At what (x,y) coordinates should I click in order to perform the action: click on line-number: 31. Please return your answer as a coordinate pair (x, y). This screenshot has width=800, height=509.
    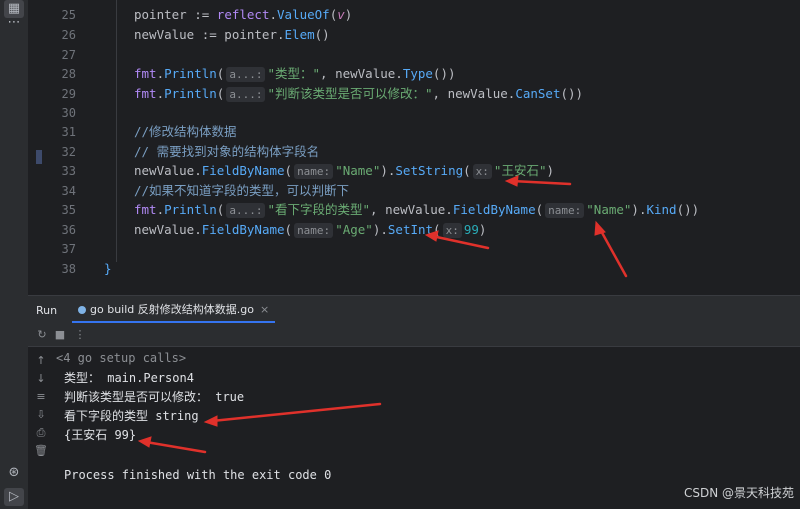
    Looking at the image, I should click on (68, 132).